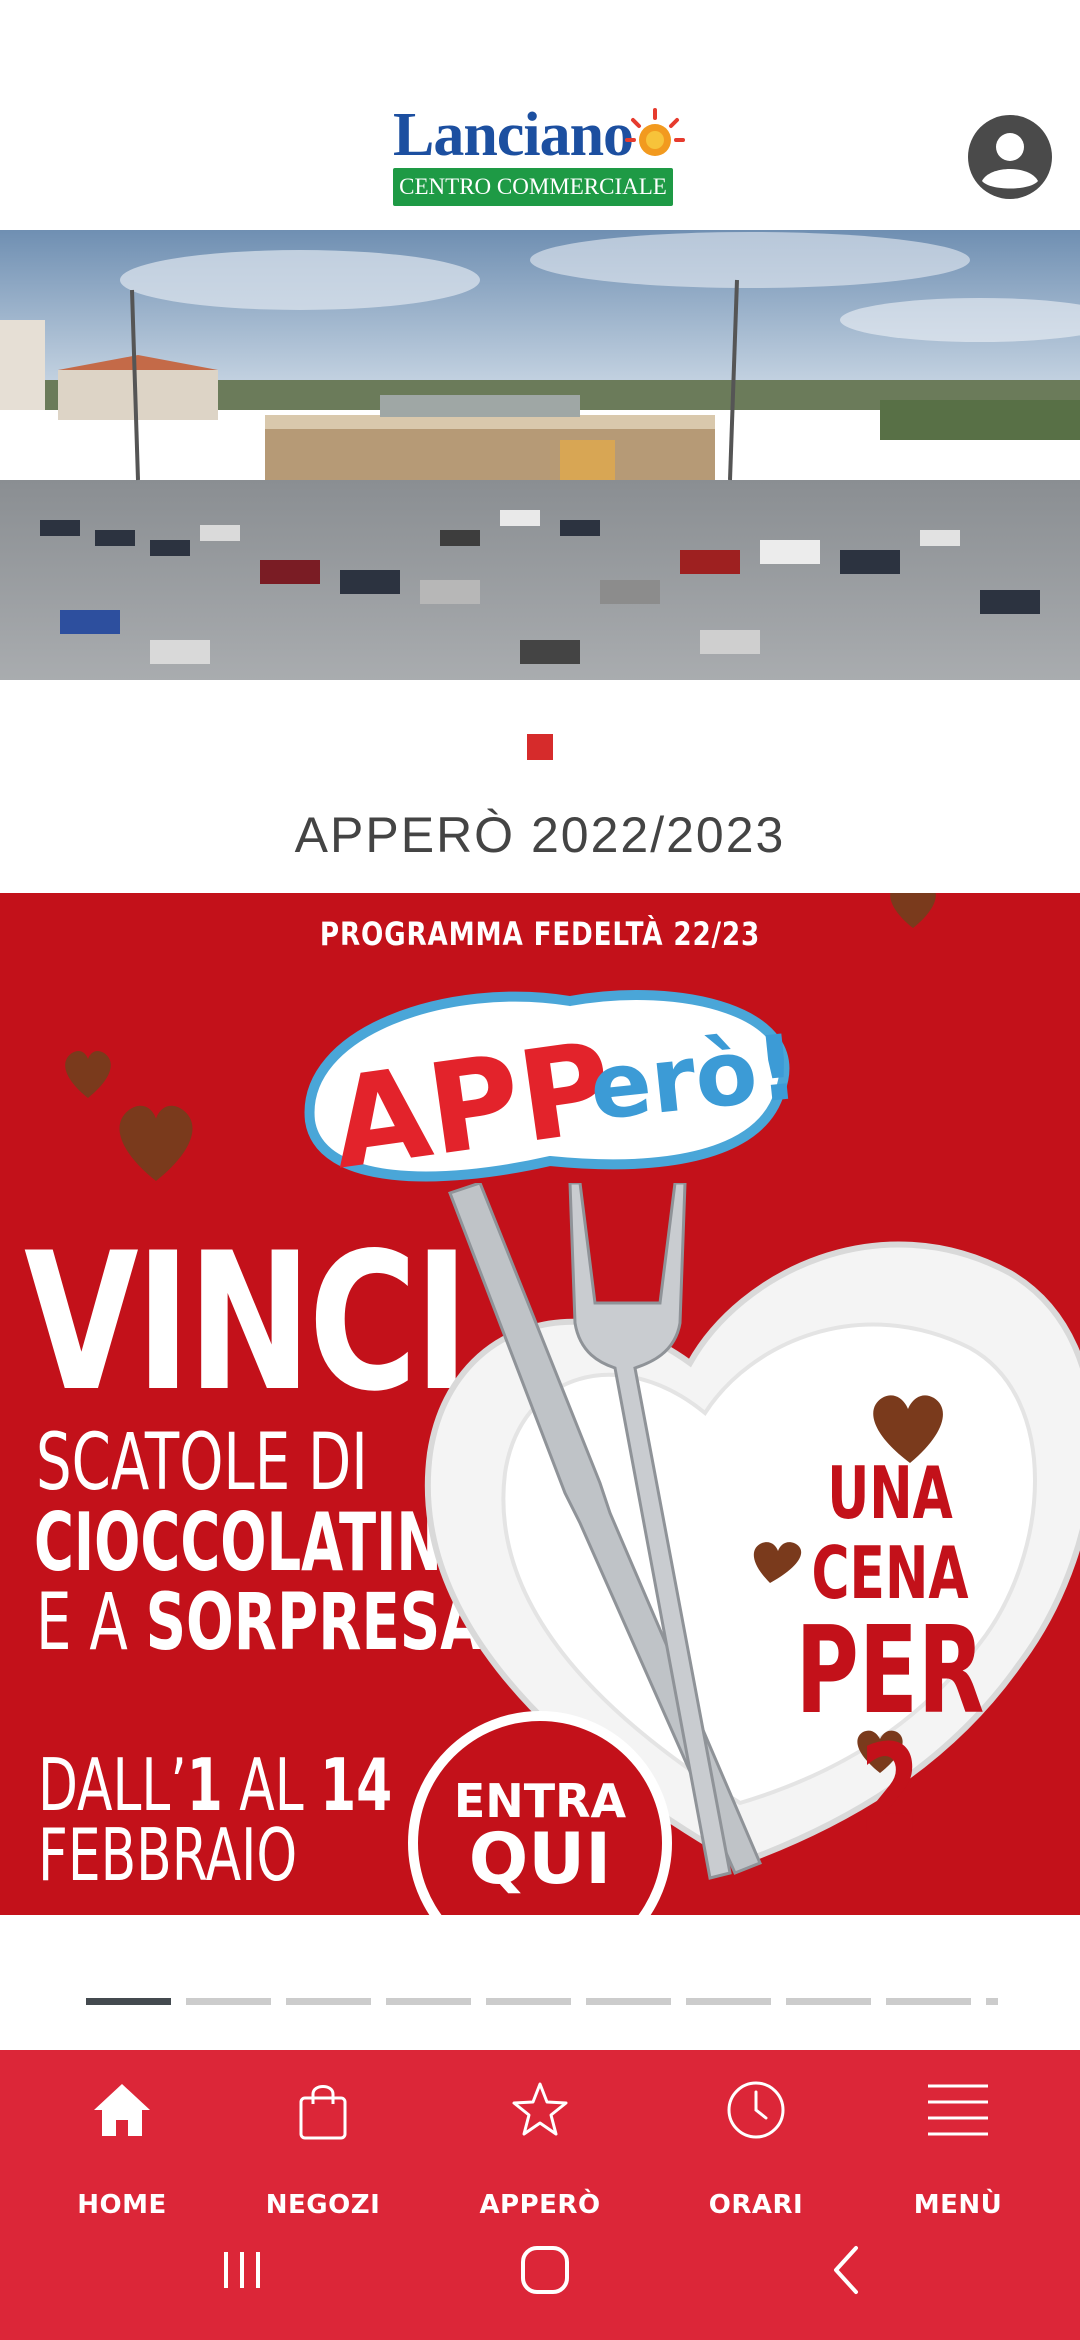 The height and width of the screenshot is (2340, 1080). What do you see at coordinates (756, 2205) in the screenshot?
I see `nav-label-orari: ORARI` at bounding box center [756, 2205].